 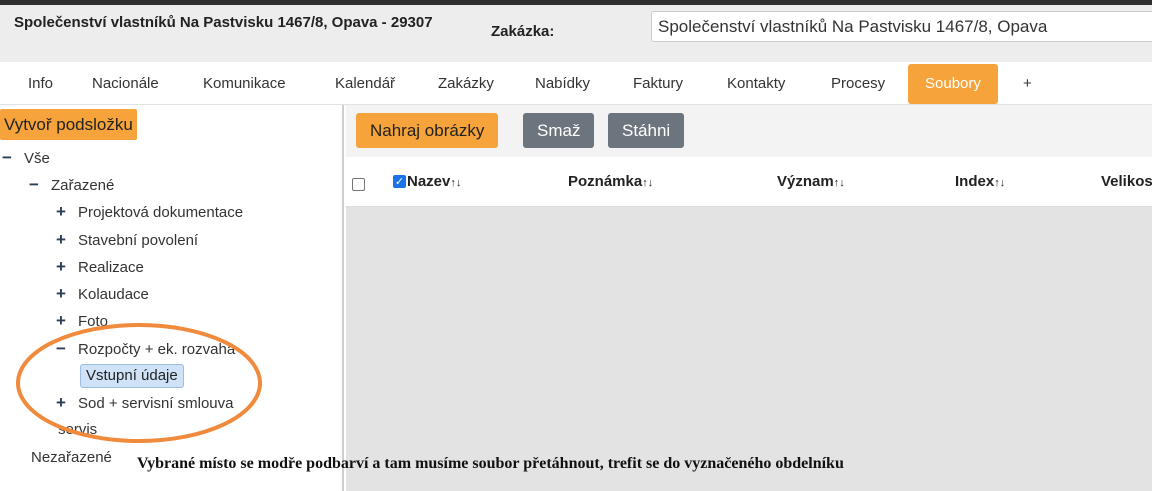 What do you see at coordinates (562, 84) in the screenshot?
I see `tab-nabidky: Nabídky` at bounding box center [562, 84].